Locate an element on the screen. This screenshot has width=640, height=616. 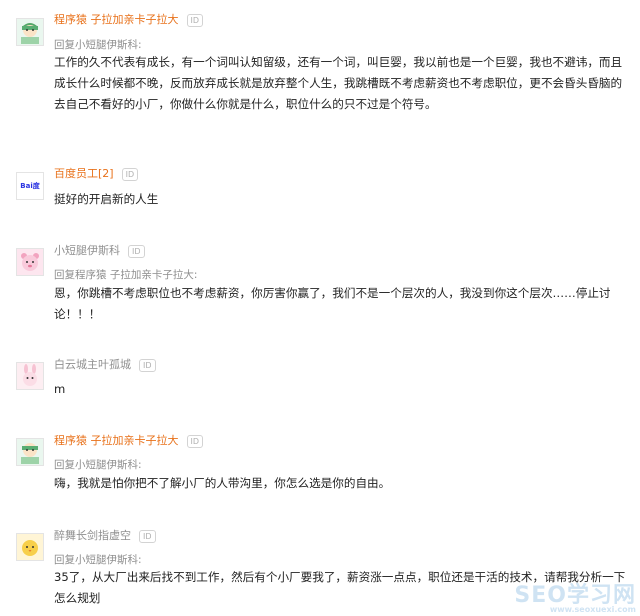
comment-text: 嗨，我就是怕你把不了解小厂的人带沟里，你怎么选是你的自由。 is located at coordinates (222, 483).